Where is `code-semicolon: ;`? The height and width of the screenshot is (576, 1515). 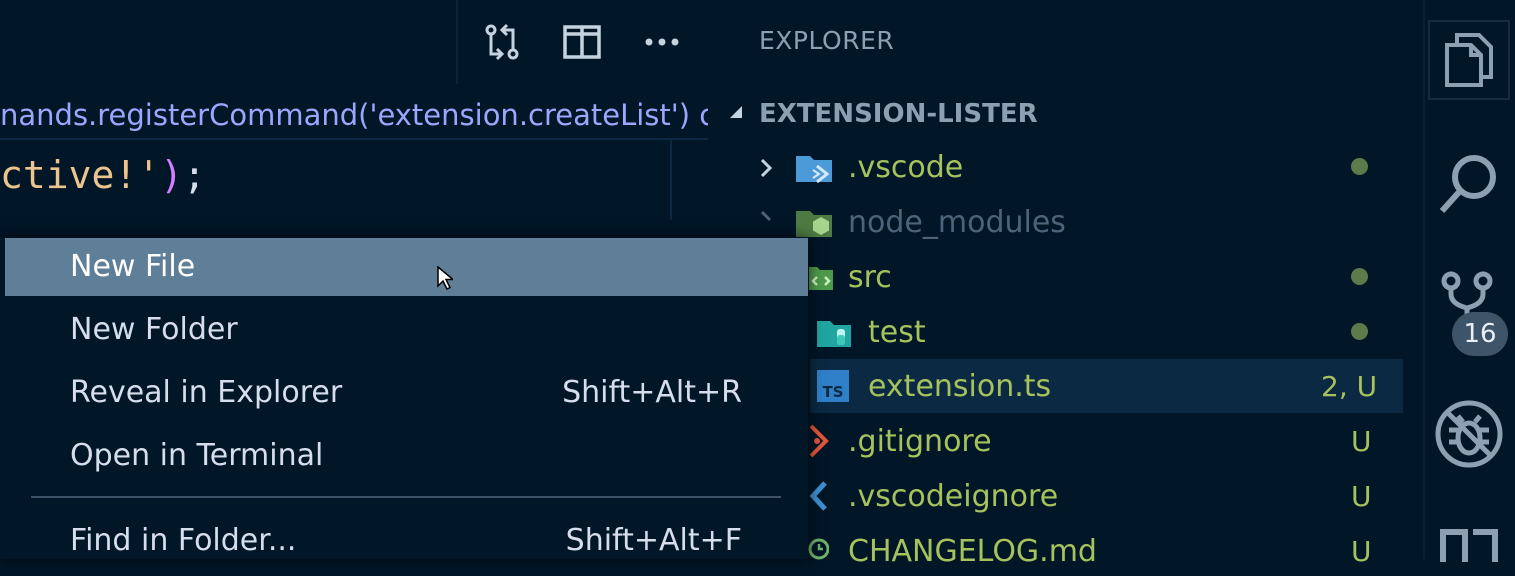
code-semicolon: ; is located at coordinates (194, 175).